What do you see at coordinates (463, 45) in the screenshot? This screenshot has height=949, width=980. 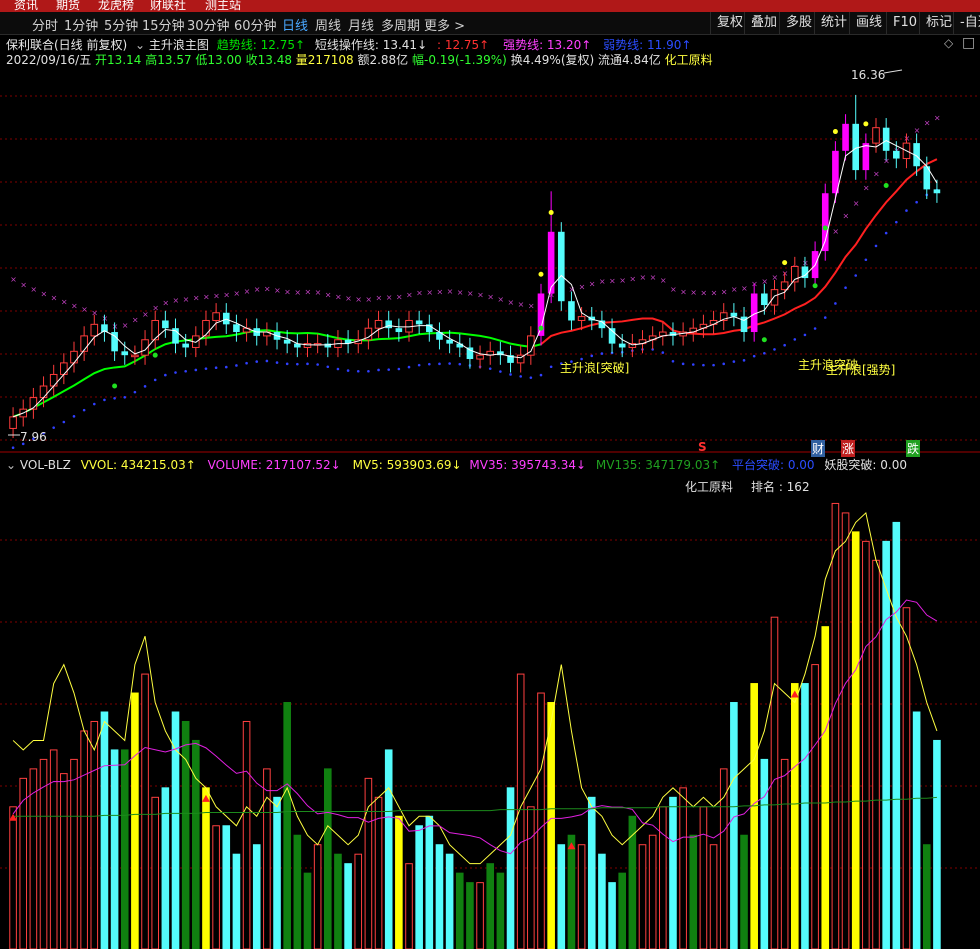 I see `short-line-value2: : 12.75↑` at bounding box center [463, 45].